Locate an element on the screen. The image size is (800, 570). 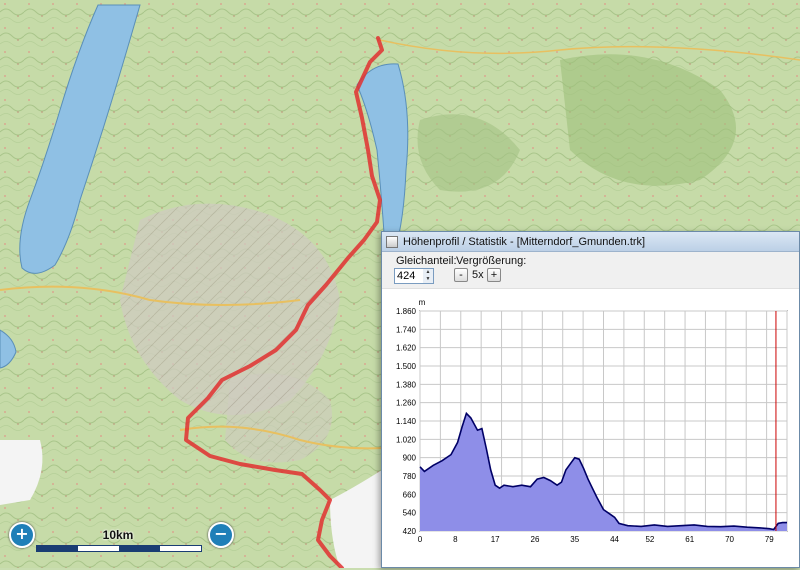
gleichanteil-spinner: ▲ ▼ is located at coordinates (414, 276).